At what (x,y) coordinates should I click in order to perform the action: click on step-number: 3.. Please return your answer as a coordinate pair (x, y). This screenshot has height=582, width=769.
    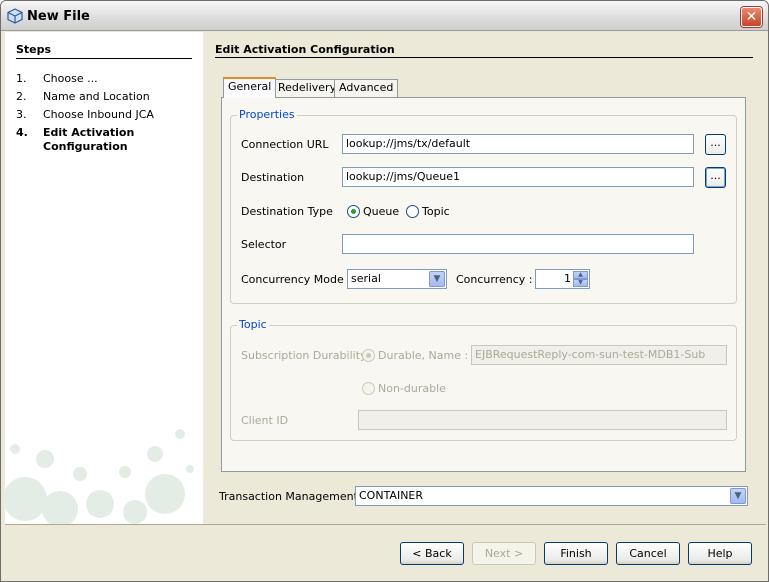
    Looking at the image, I should click on (21, 114).